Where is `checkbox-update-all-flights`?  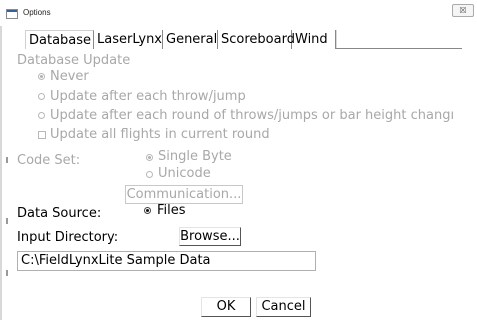 checkbox-update-all-flights is located at coordinates (42, 135).